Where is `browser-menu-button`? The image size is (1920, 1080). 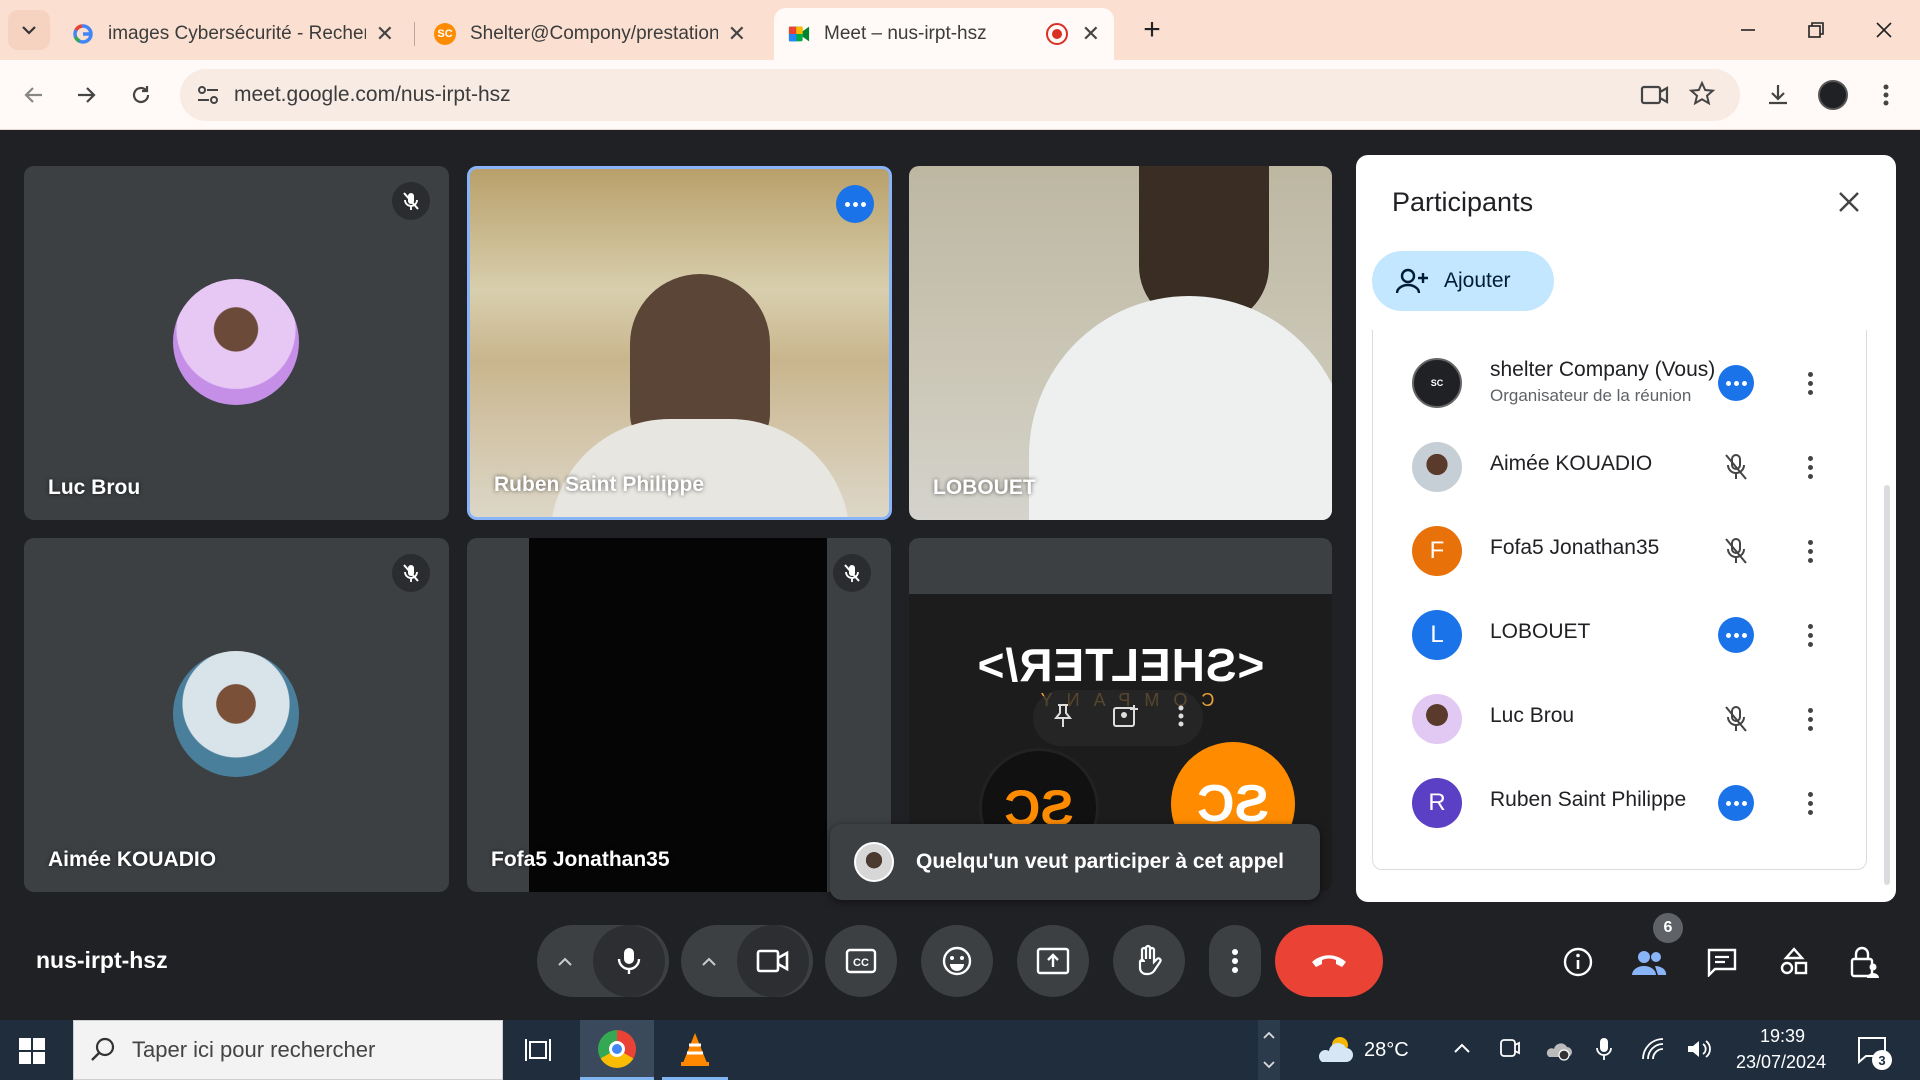 browser-menu-button is located at coordinates (1886, 95).